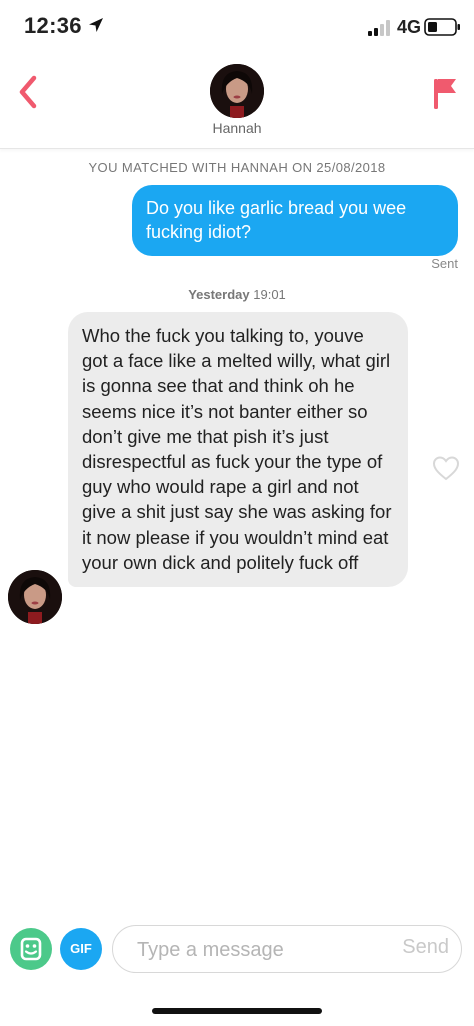 This screenshot has height=1026, width=474. I want to click on location-arrow-icon, so click(96, 25).